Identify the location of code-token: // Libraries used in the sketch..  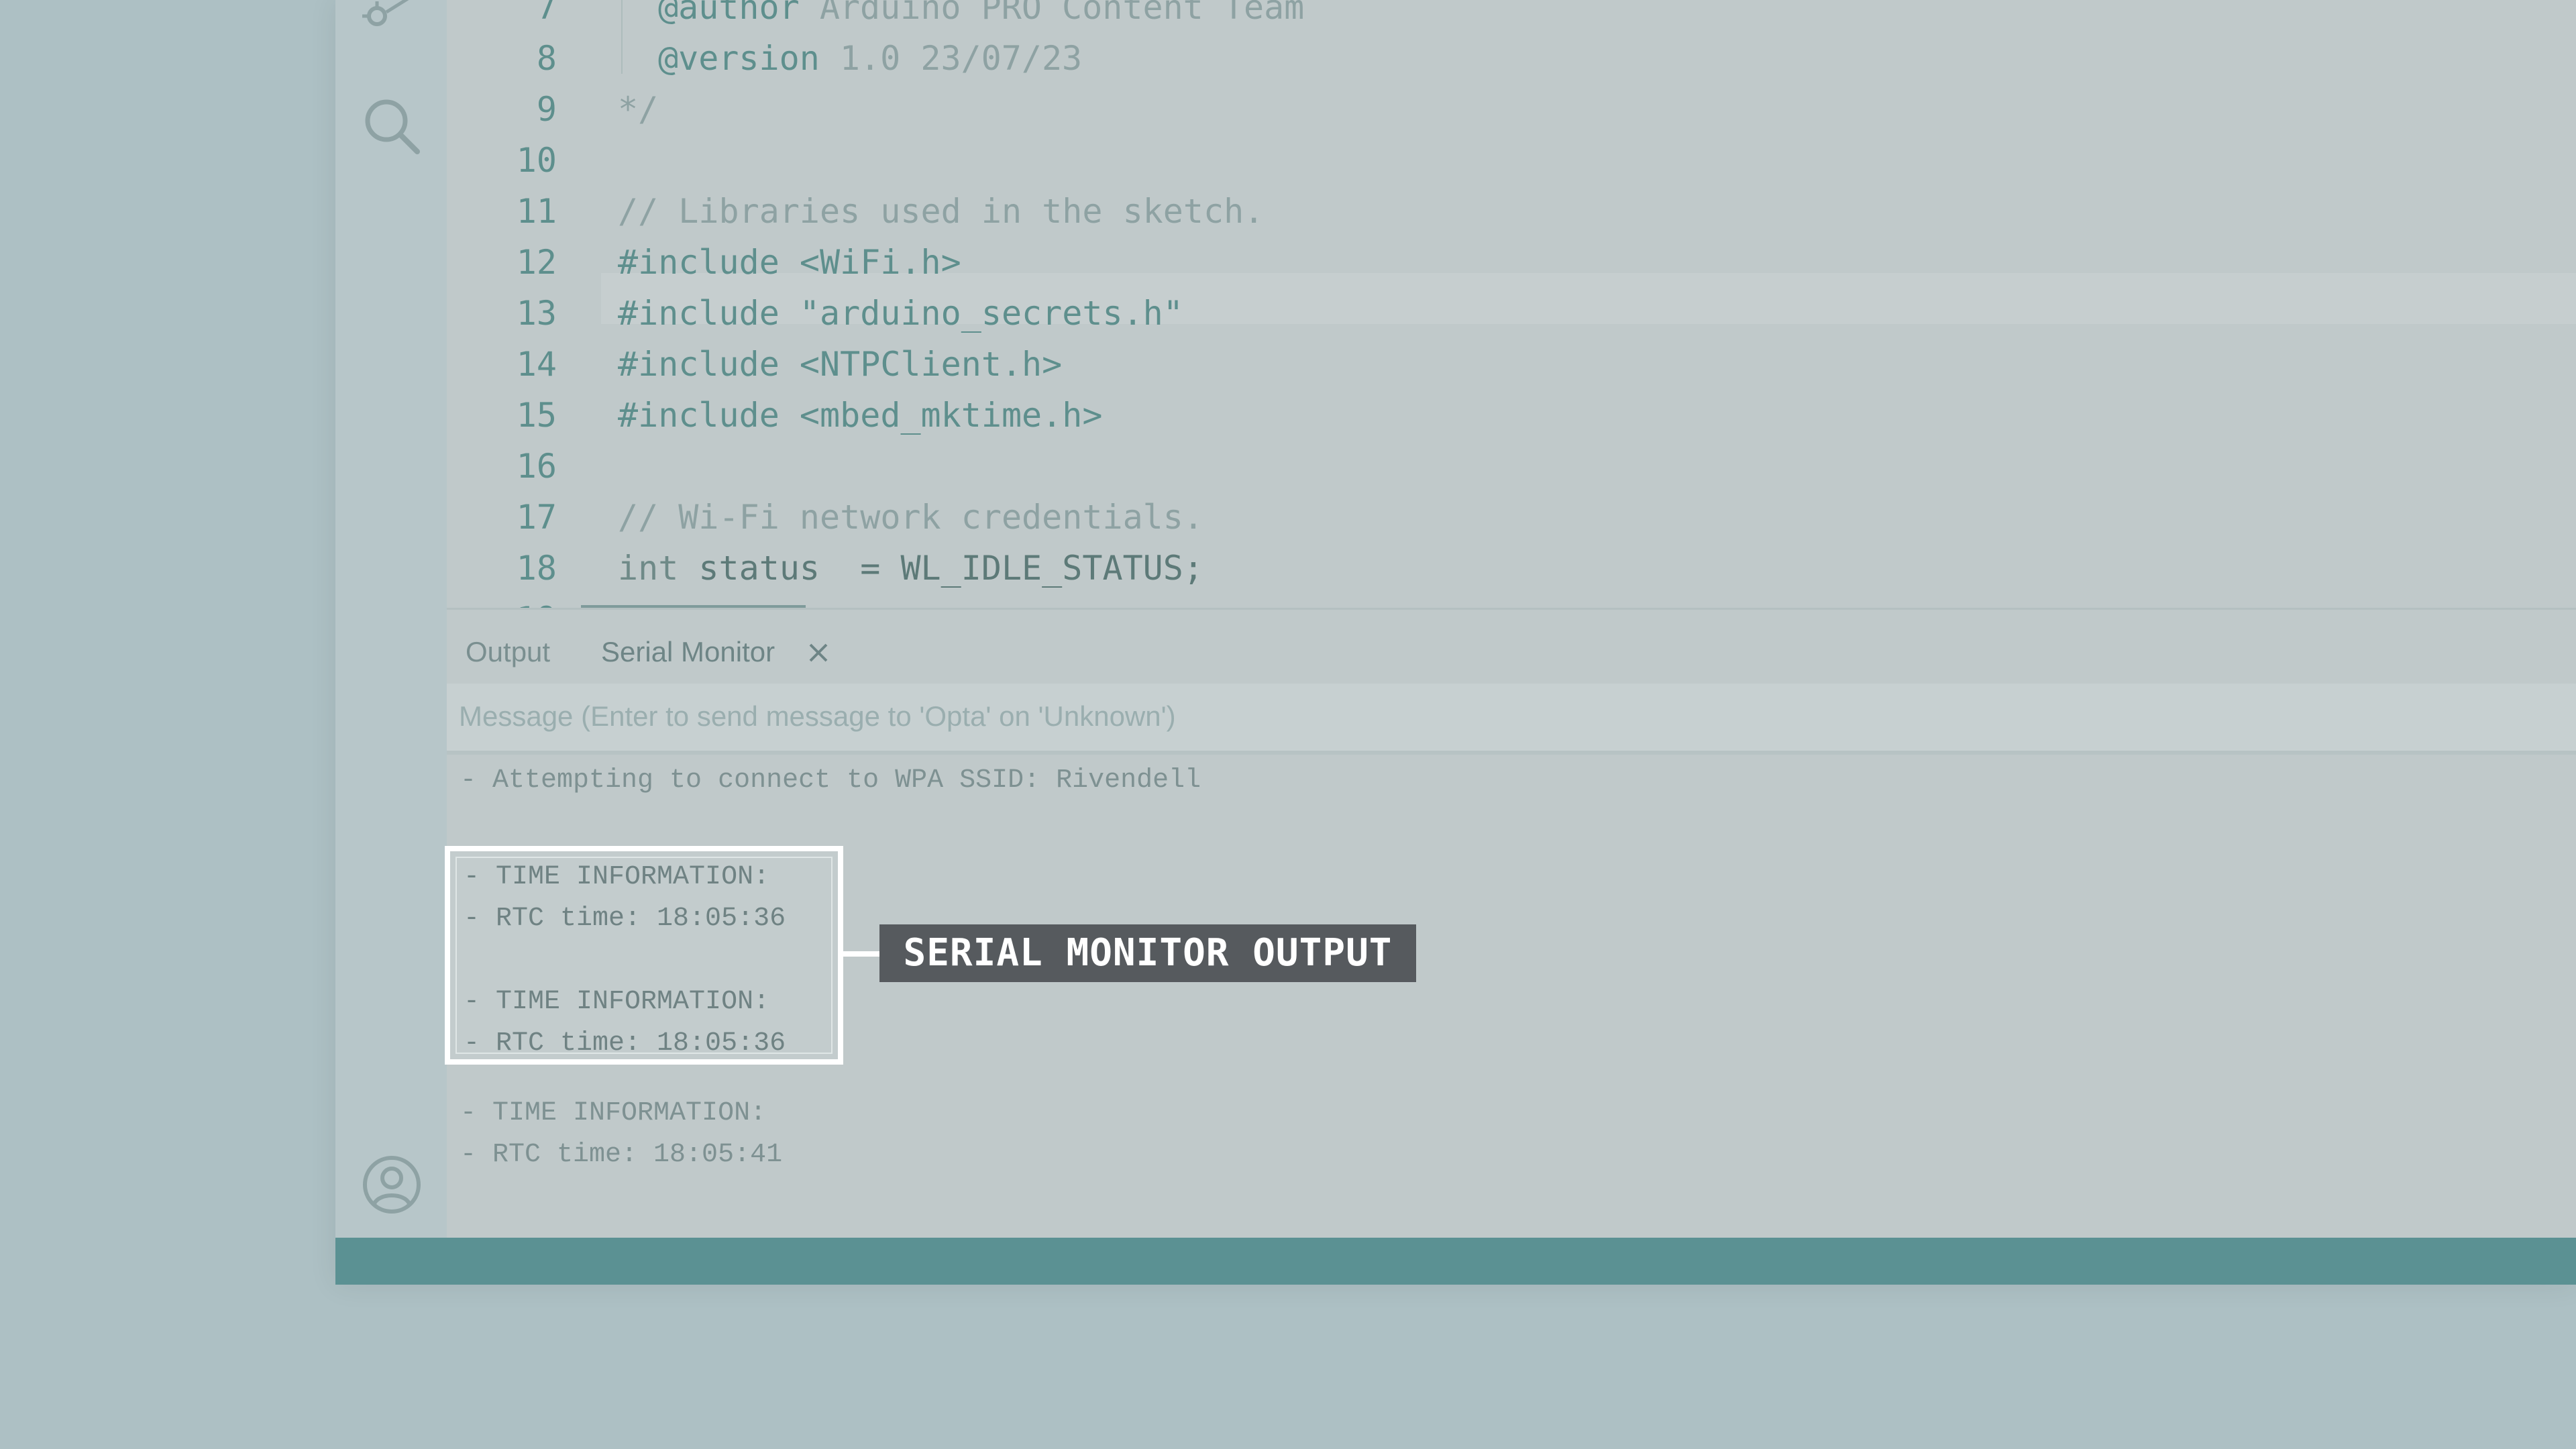
(941, 211).